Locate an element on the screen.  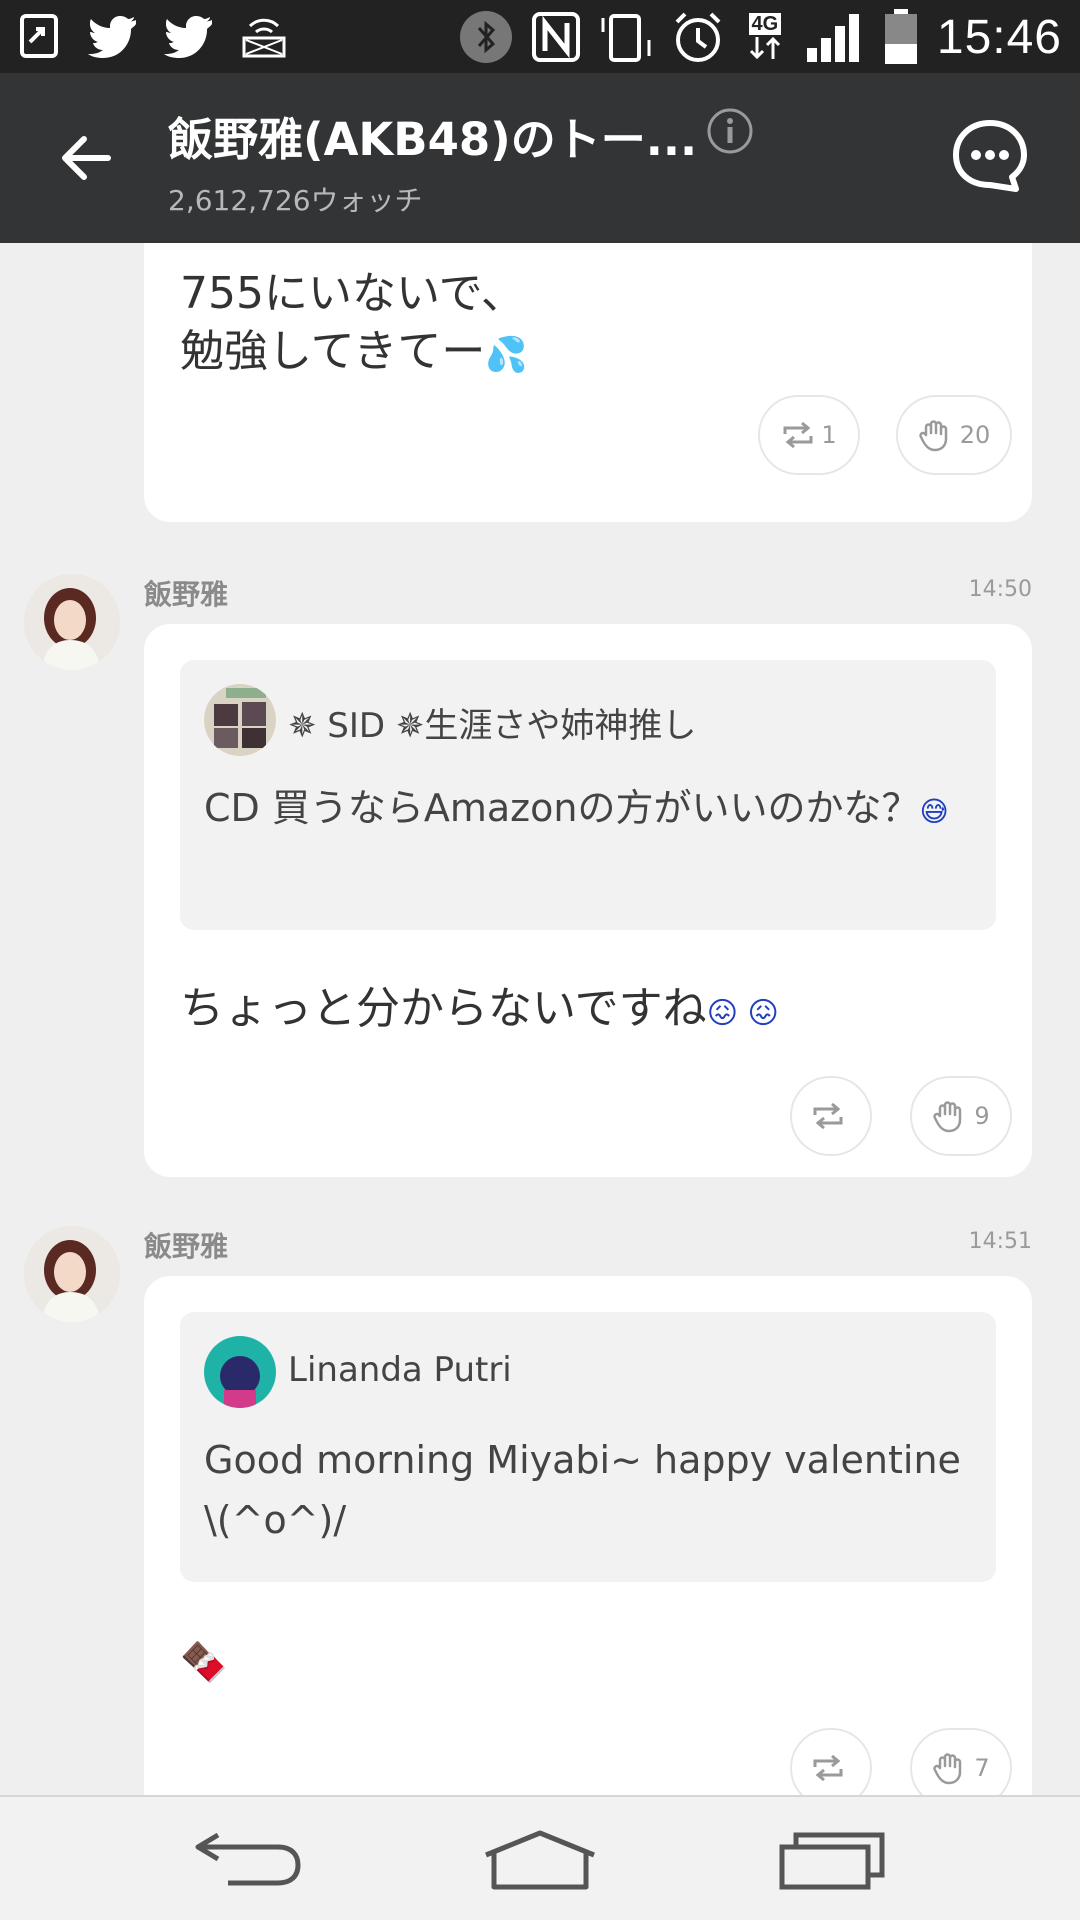
nav-back-icon is located at coordinates (248, 1860).